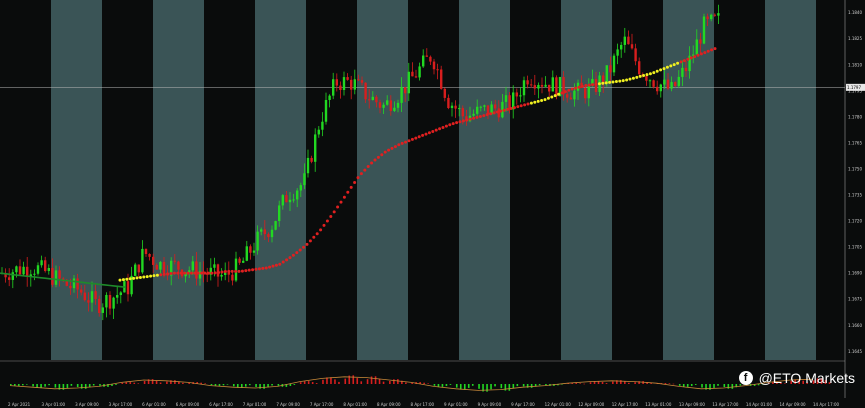 The height and width of the screenshot is (408, 865). Describe the element at coordinates (221, 404) in the screenshot. I see `x-tick-label: 6 Apr 17:00` at that location.